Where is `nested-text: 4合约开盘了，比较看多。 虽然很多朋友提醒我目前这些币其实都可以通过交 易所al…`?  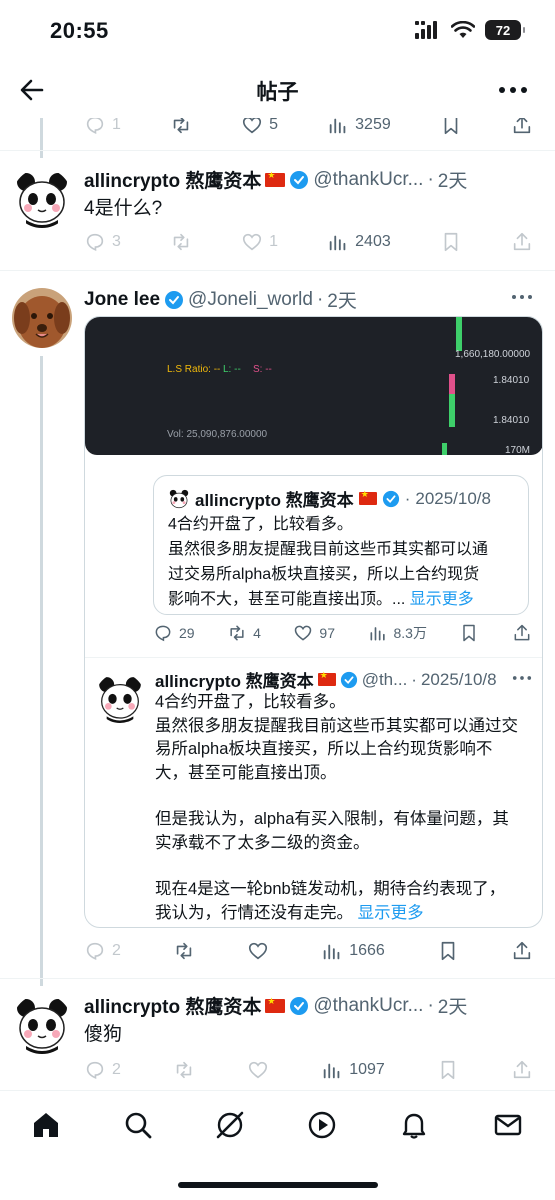
nested-text: 4合约开盘了，比较看多。 虽然很多朋友提醒我目前这些币其实都可以通过交 易所al… is located at coordinates (344, 808).